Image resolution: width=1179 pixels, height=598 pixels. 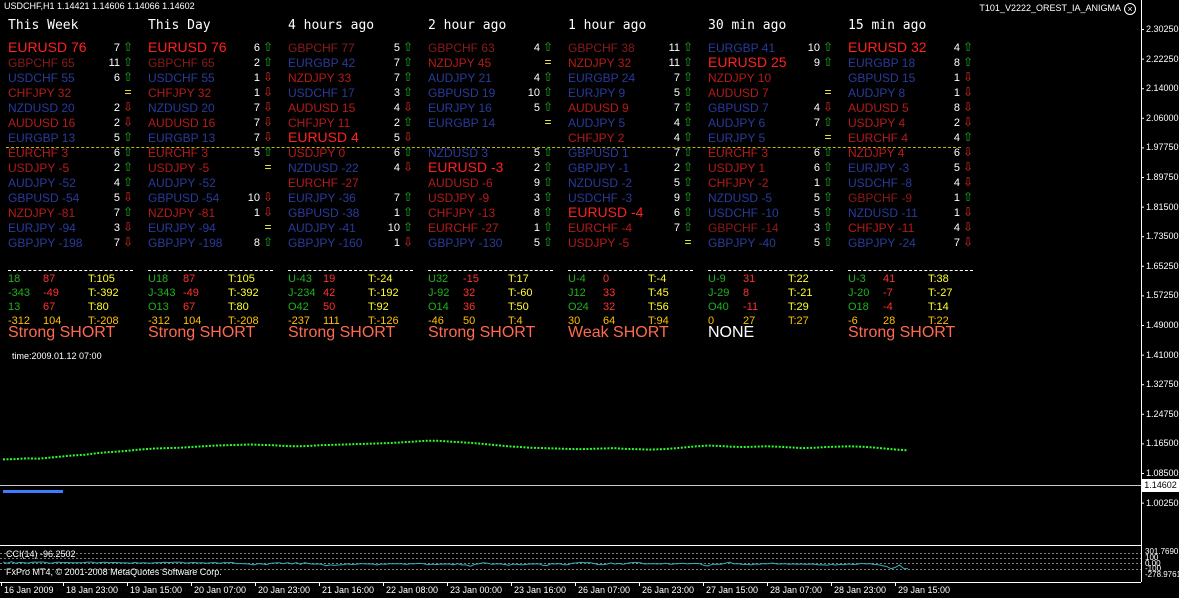 I want to click on currency-row: EURCHF 3 5 ⇧, so click(x=218, y=153).